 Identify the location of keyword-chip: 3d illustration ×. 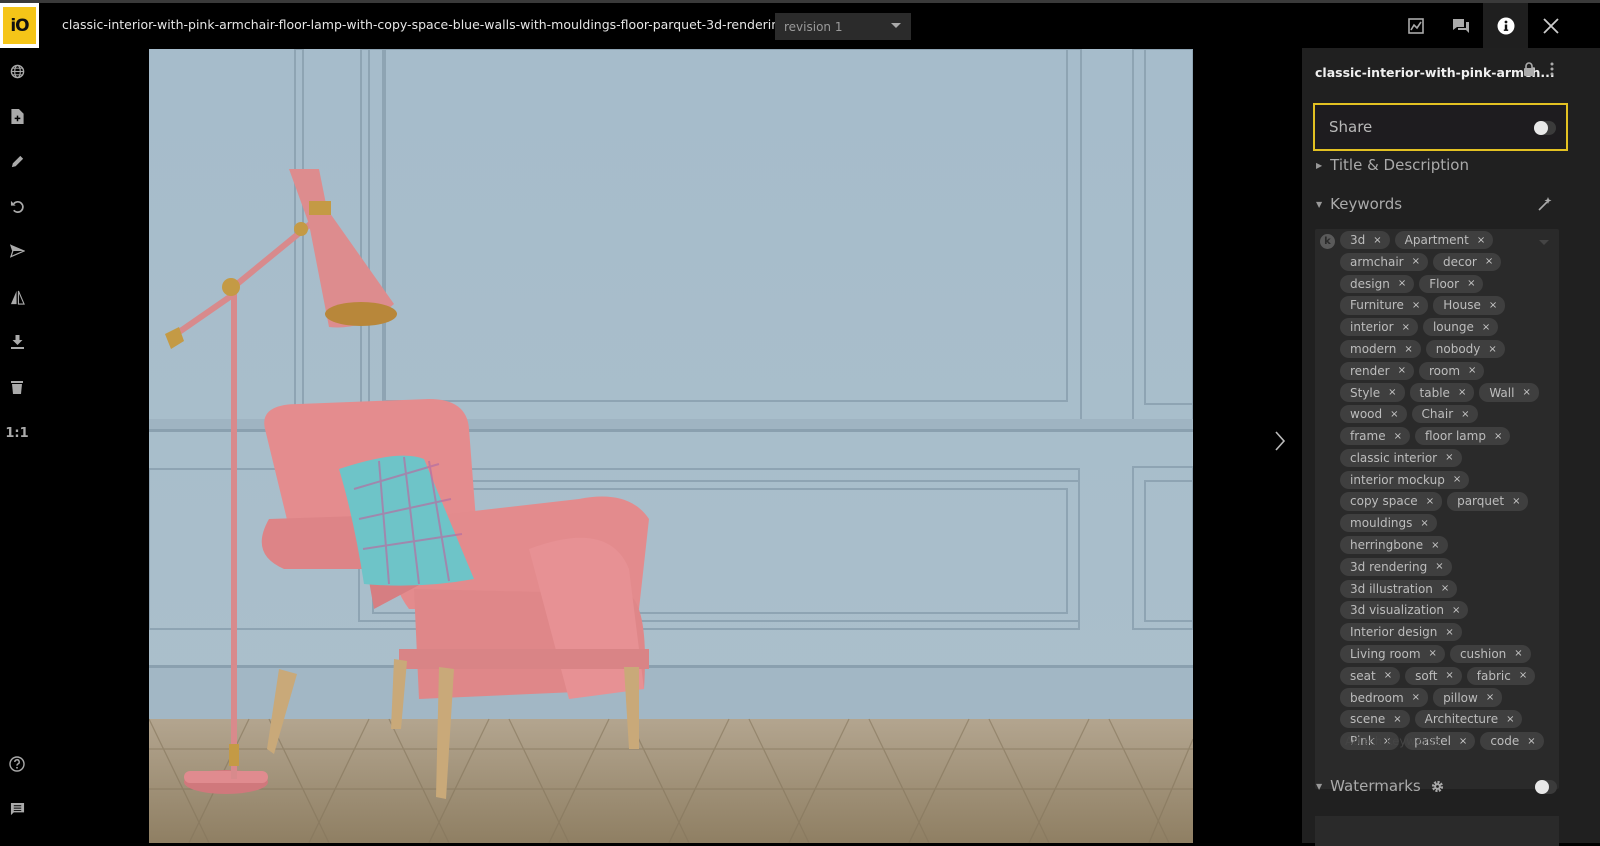
(1399, 588).